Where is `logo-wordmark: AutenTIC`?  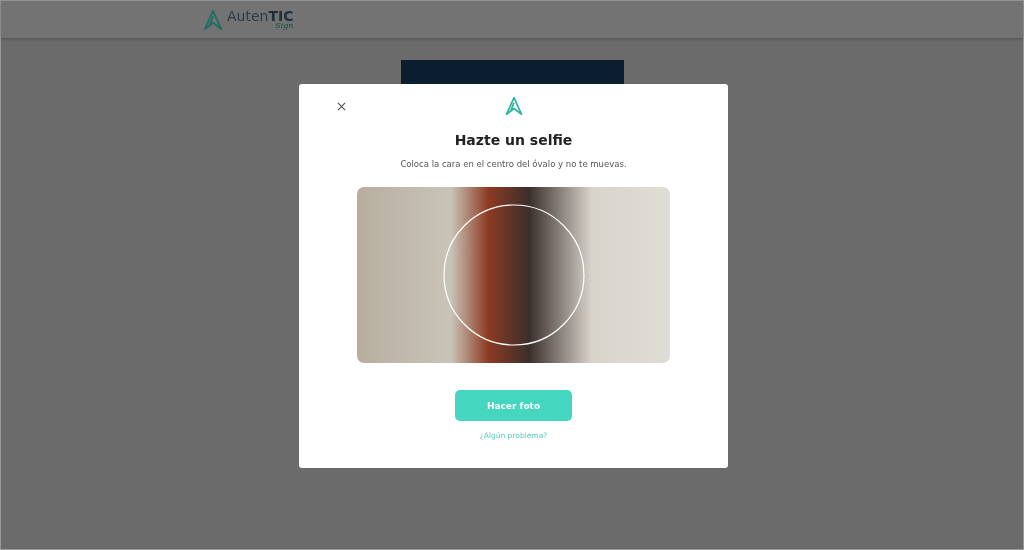
logo-wordmark: AutenTIC is located at coordinates (260, 16).